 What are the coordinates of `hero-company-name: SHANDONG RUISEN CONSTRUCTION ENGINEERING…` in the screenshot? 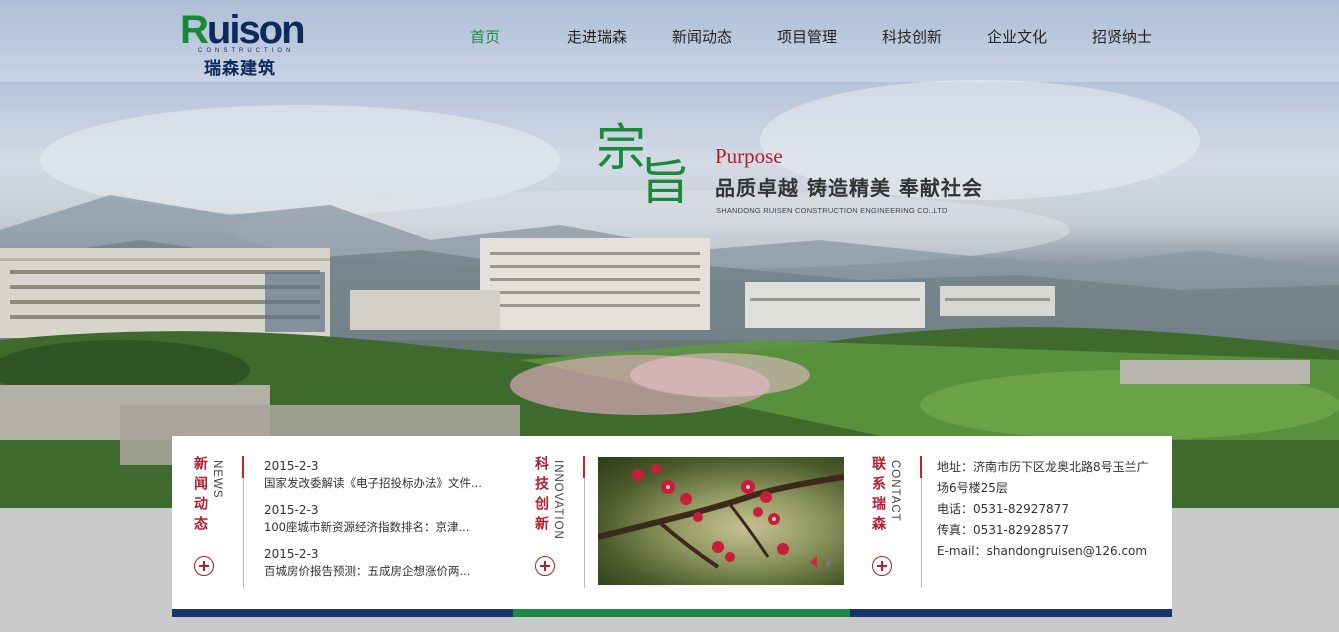 It's located at (832, 210).